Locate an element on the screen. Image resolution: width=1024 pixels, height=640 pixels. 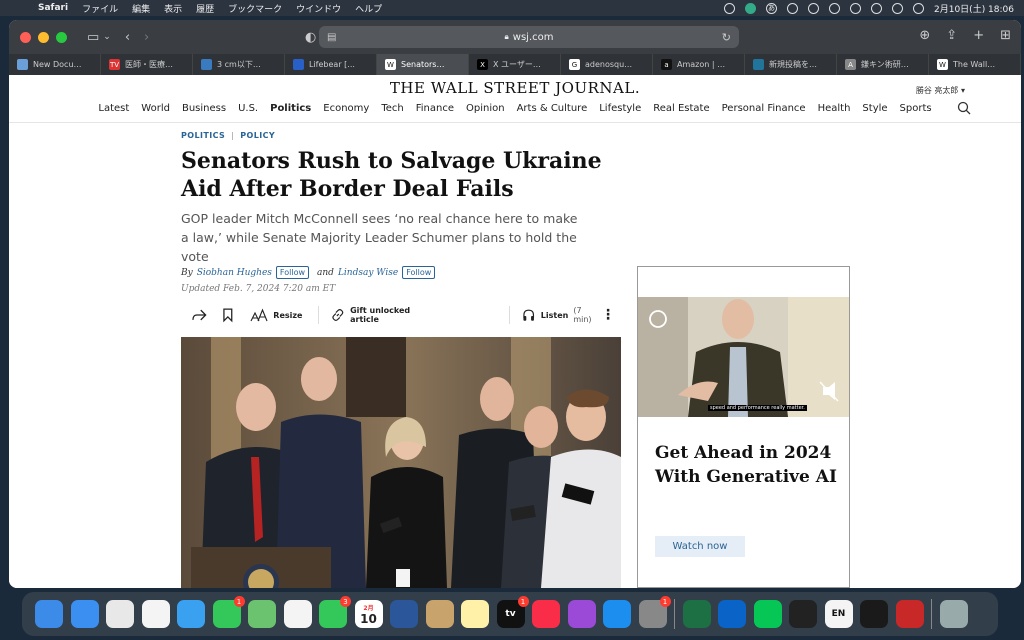
share-icon: ⇪ is located at coordinates (951, 35).